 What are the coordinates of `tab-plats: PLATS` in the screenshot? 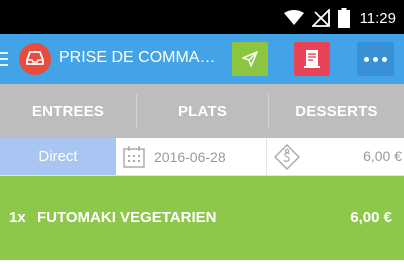 It's located at (202, 111).